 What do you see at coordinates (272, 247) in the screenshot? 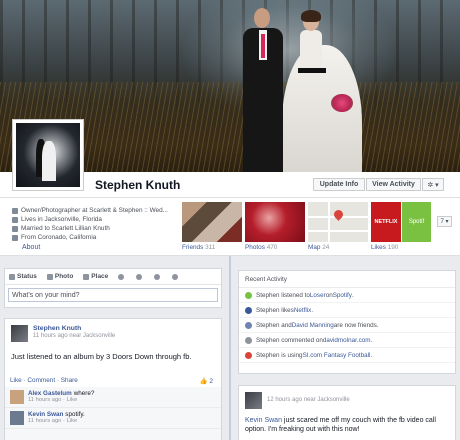
I see `photos-count: 470` at bounding box center [272, 247].